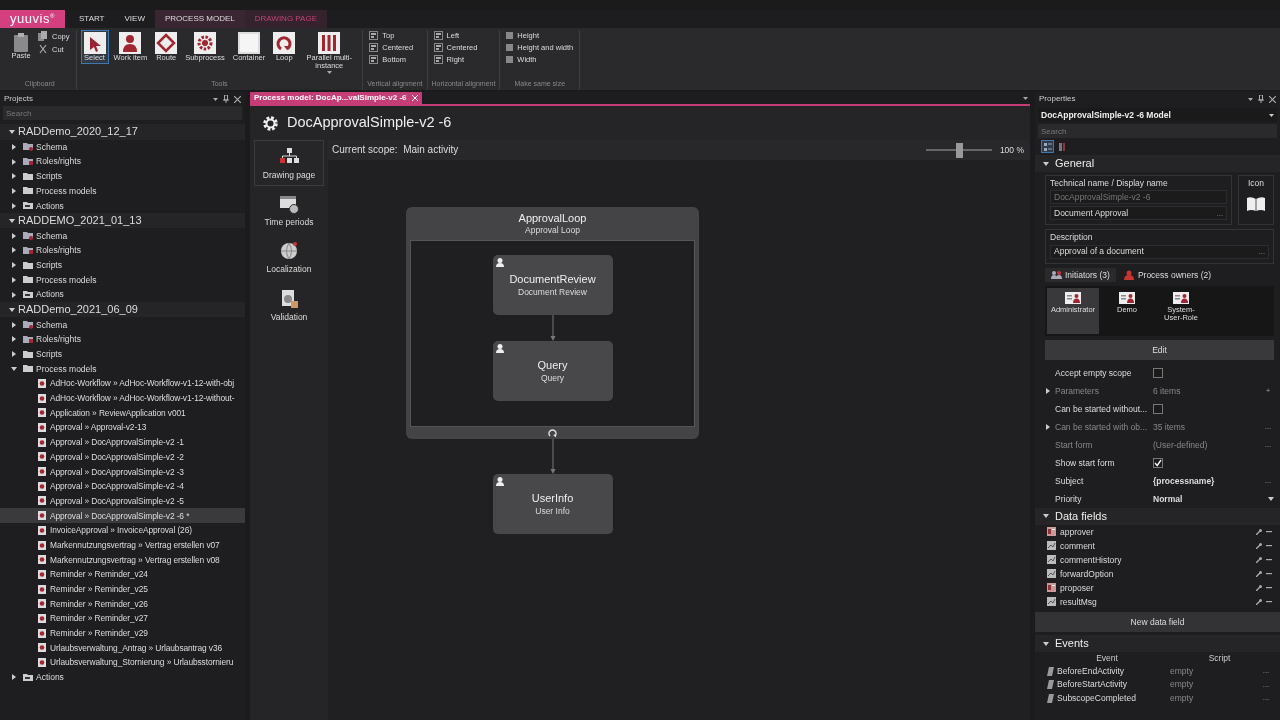  What do you see at coordinates (122, 530) in the screenshot?
I see `tree-item: InvoiceApproval » InvoiceApproval (26)` at bounding box center [122, 530].